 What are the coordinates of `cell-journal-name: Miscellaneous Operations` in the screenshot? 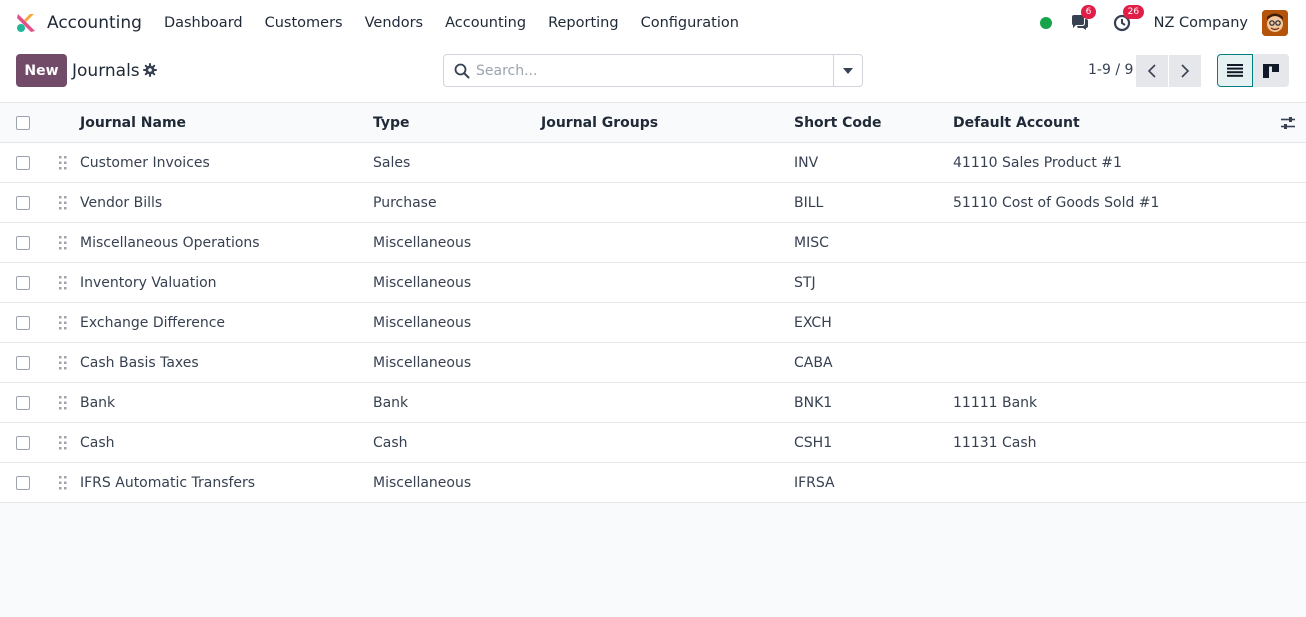 It's located at (170, 243).